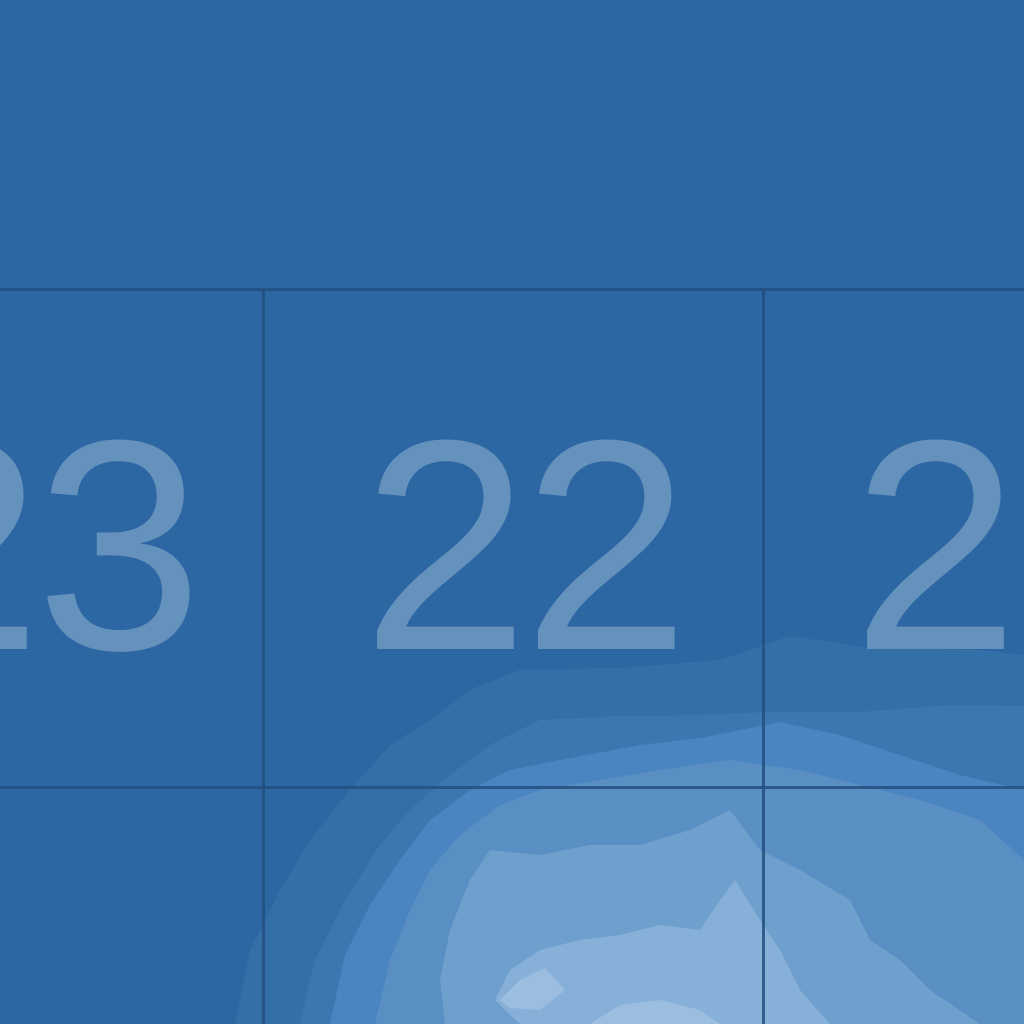 This screenshot has width=1024, height=1024. Describe the element at coordinates (512, 787) in the screenshot. I see `grid-line-horizontal-bottom` at that location.